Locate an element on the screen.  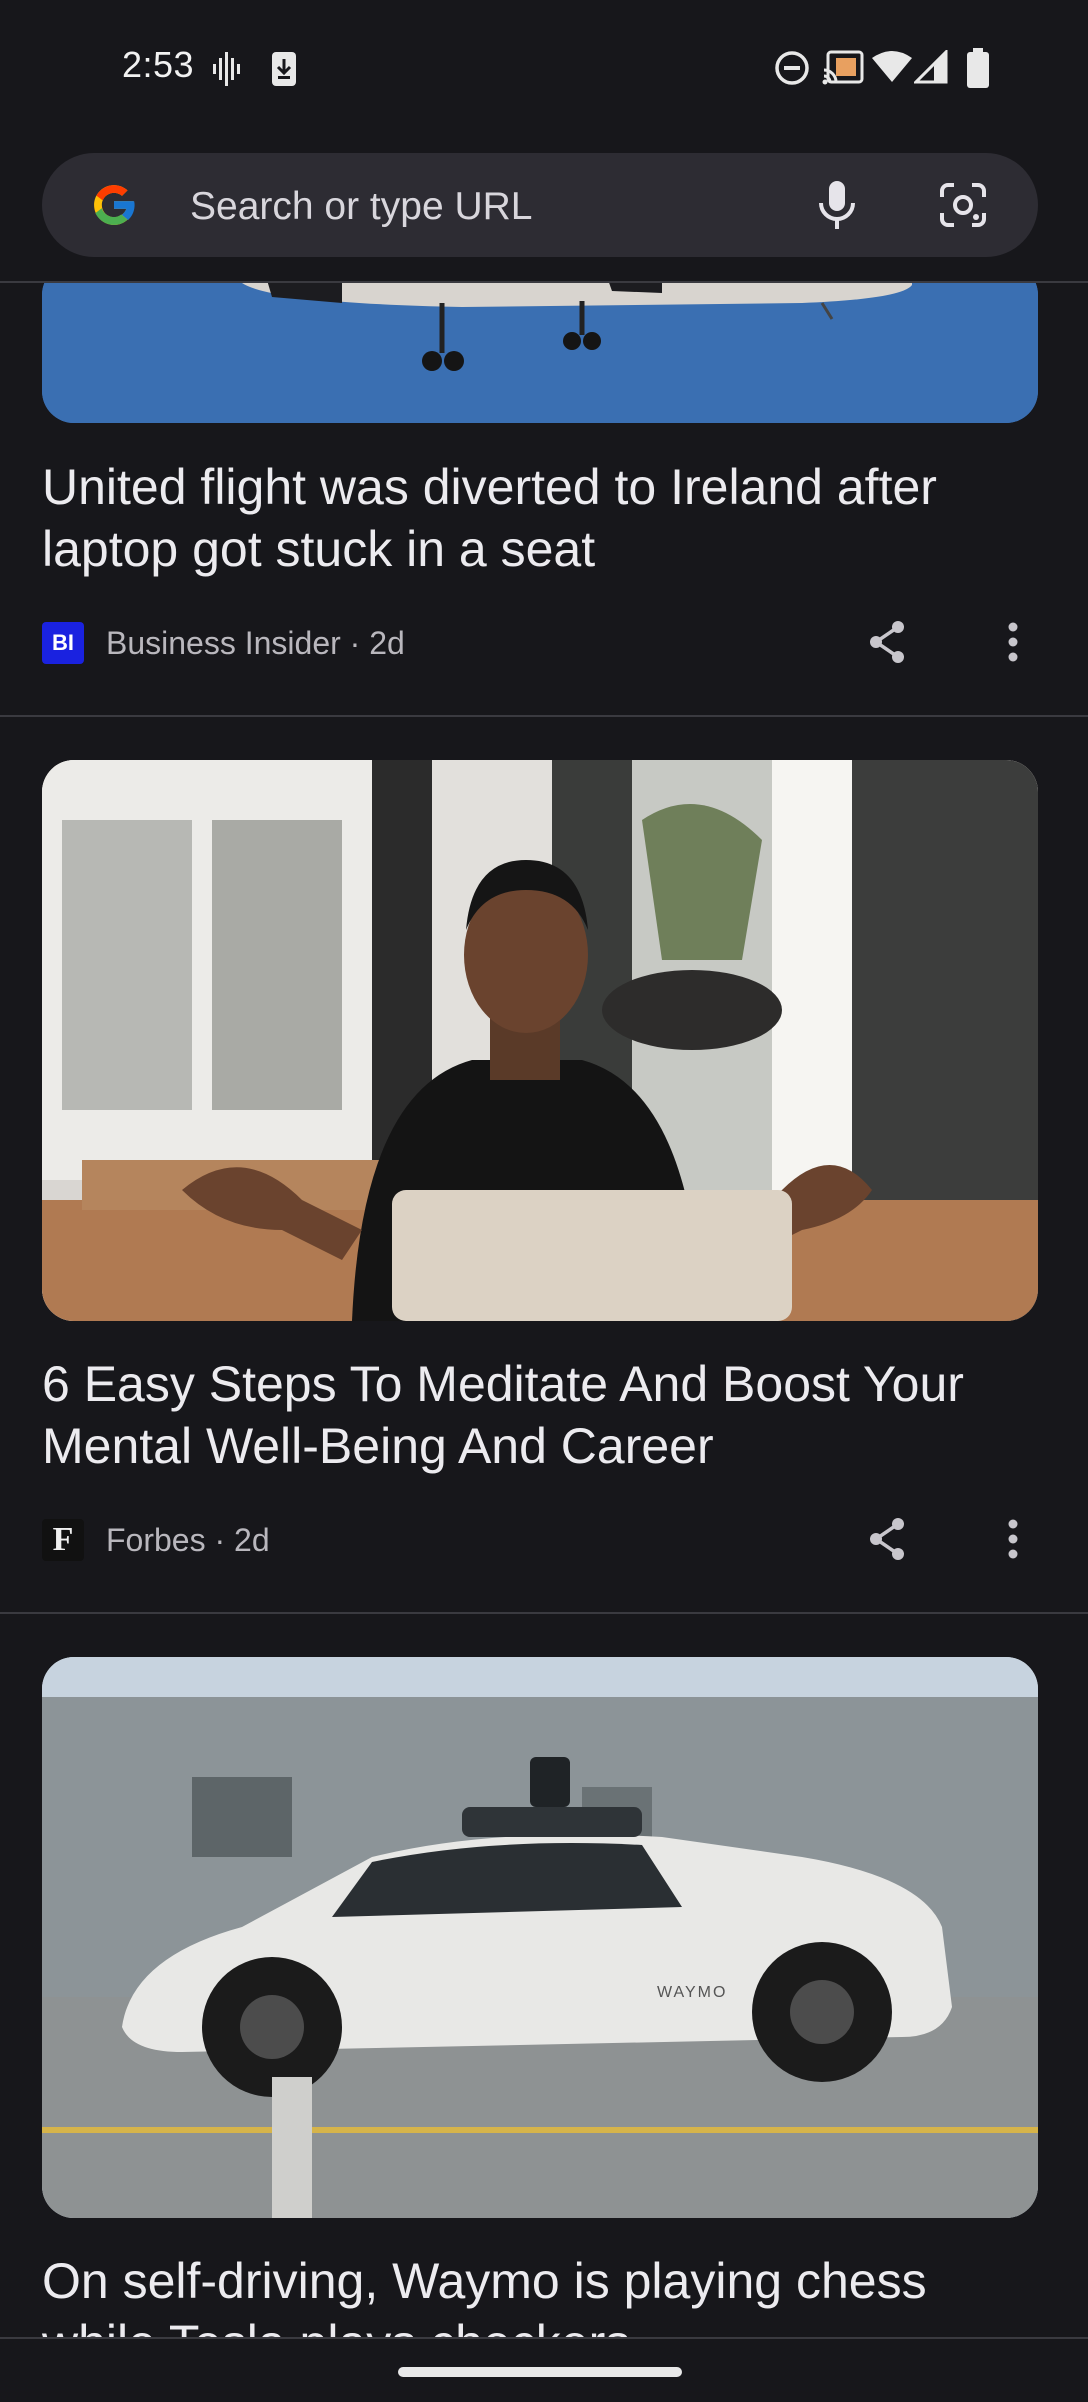
article-source: Business Insider · 2d is located at coordinates (255, 642).